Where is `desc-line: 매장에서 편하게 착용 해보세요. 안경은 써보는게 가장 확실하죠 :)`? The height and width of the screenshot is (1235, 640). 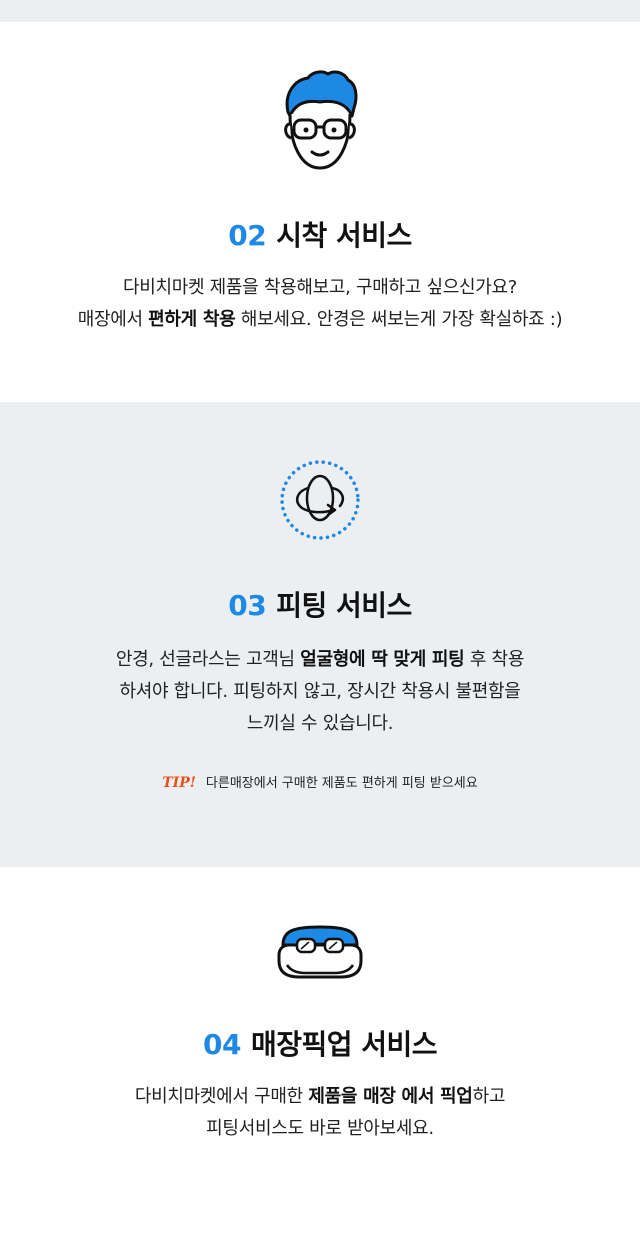 desc-line: 매장에서 편하게 착용 해보세요. 안경은 써보는게 가장 확실하죠 :) is located at coordinates (320, 320).